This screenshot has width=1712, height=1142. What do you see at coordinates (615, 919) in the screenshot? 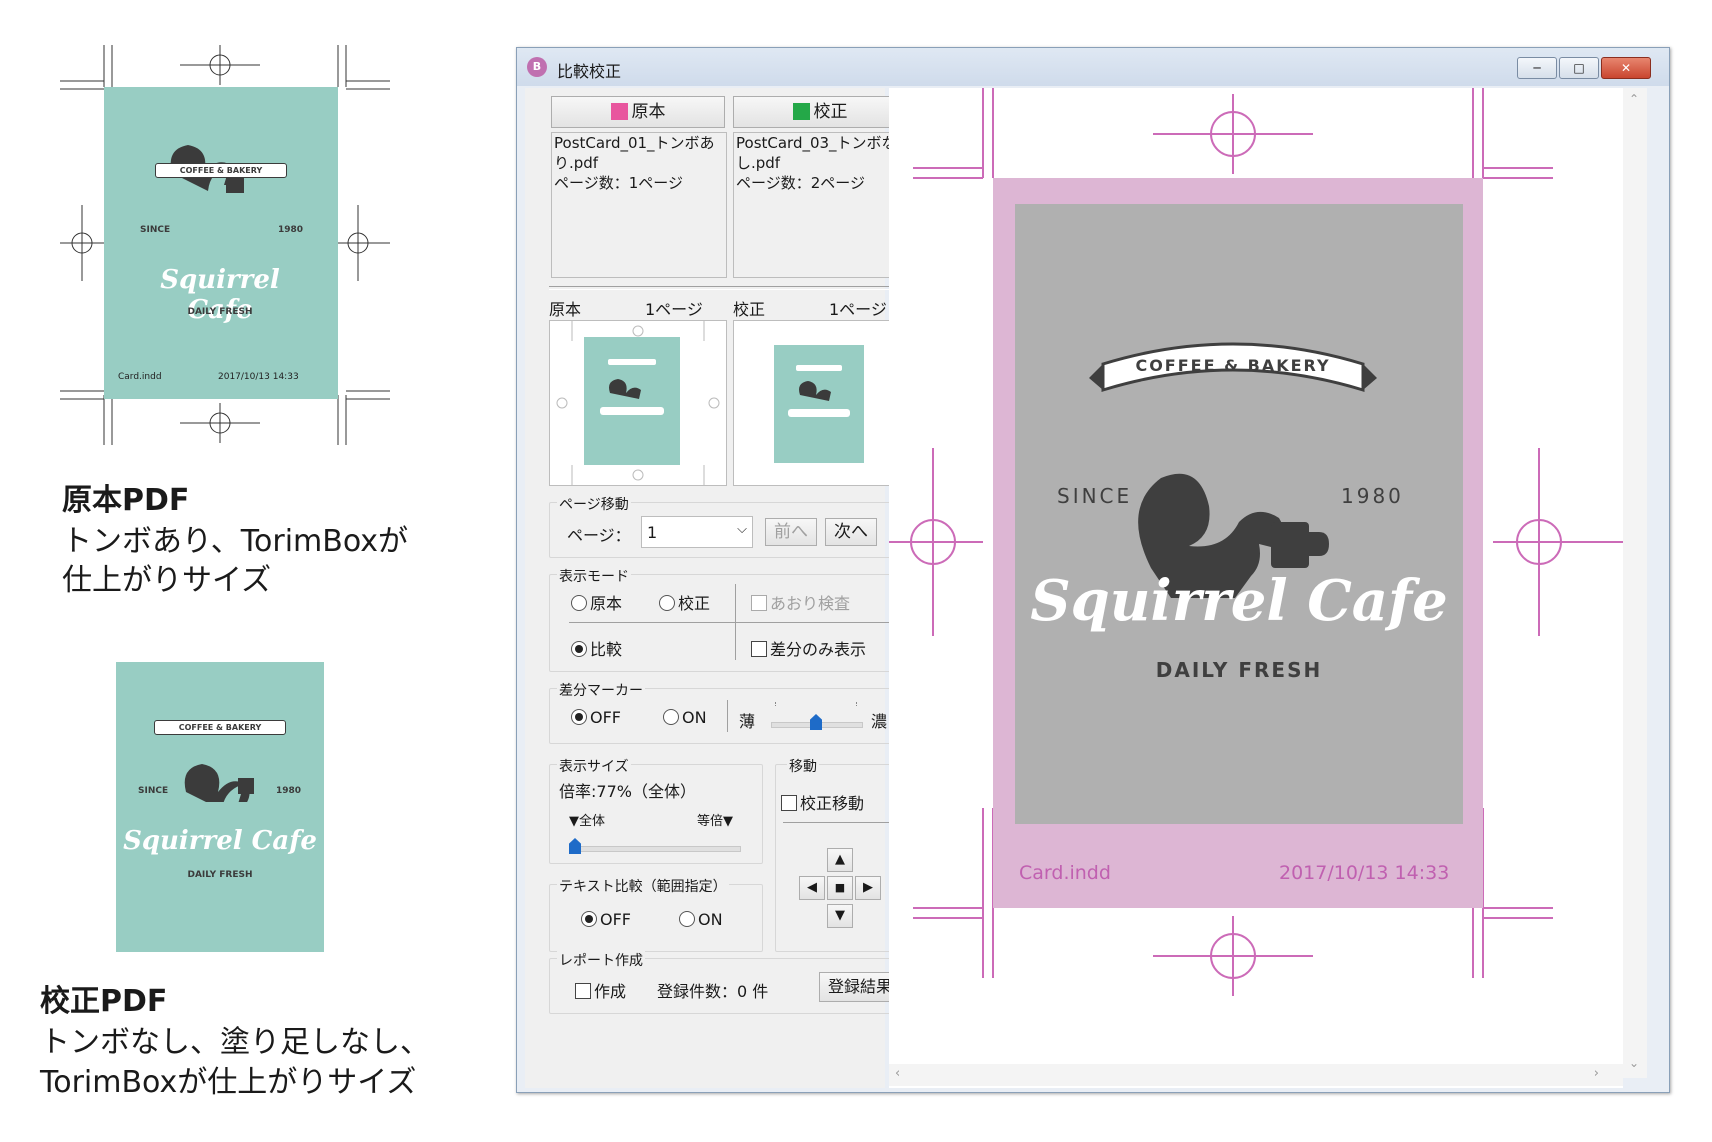
I see `radio-text-off-label: OFF` at bounding box center [615, 919].